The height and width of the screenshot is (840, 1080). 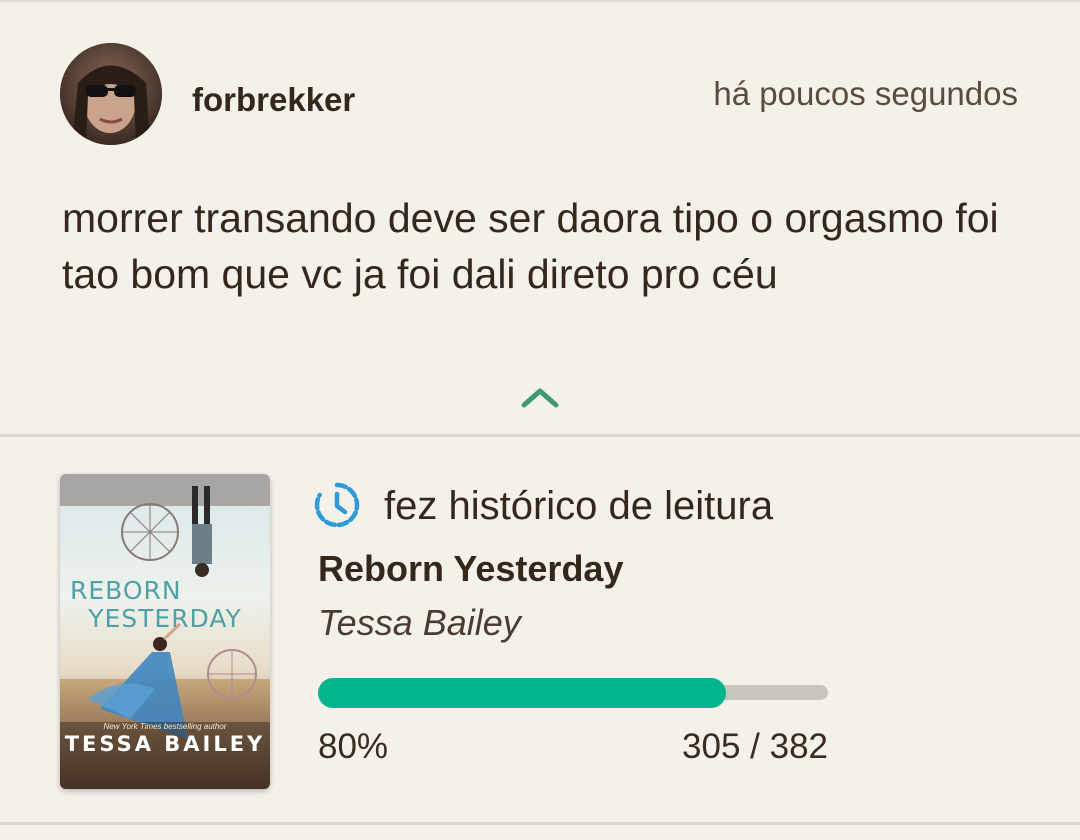 I want to click on cover-author: TESSA BAILEY, so click(x=165, y=744).